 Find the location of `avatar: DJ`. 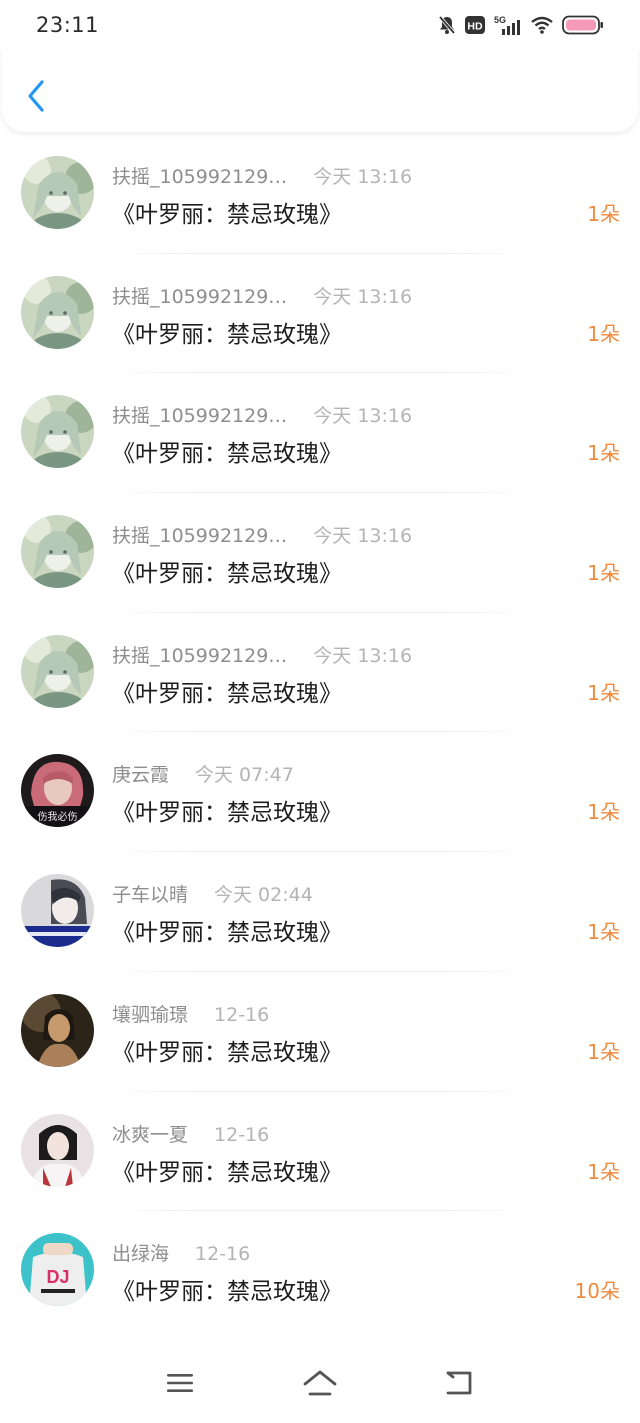

avatar: DJ is located at coordinates (57, 1270).